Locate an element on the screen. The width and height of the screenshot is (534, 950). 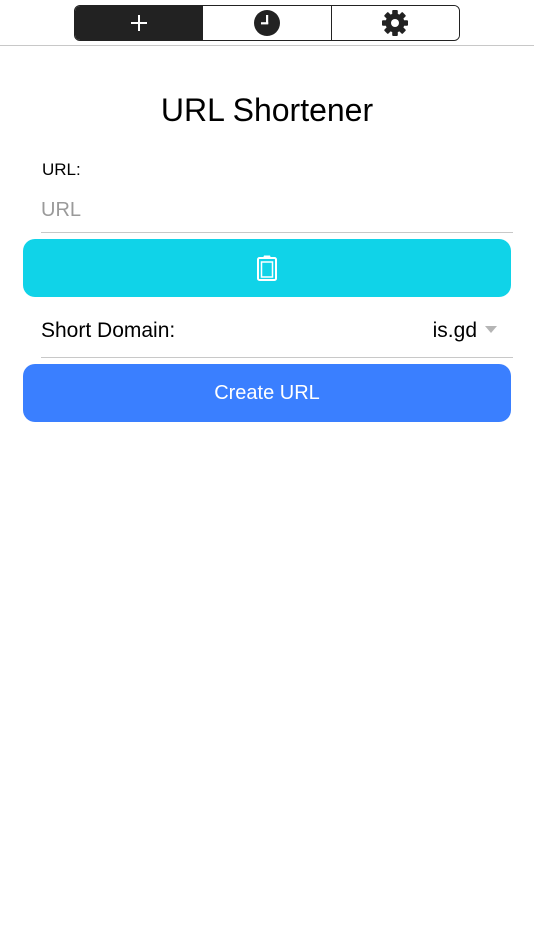
url-input is located at coordinates (277, 210).